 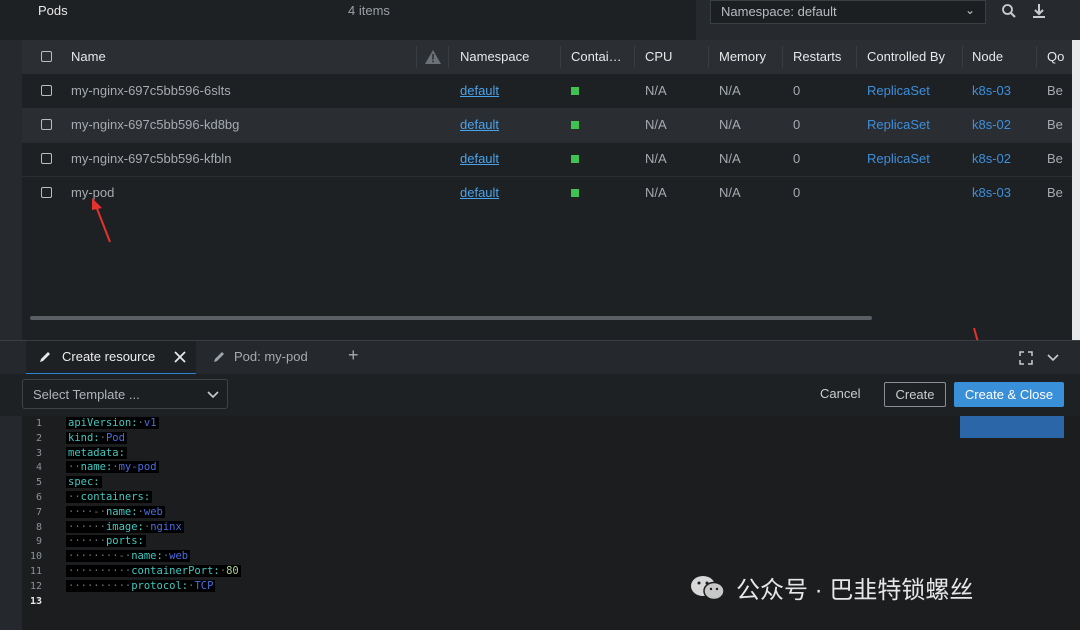 I want to click on line-number: 12, so click(x=35, y=586).